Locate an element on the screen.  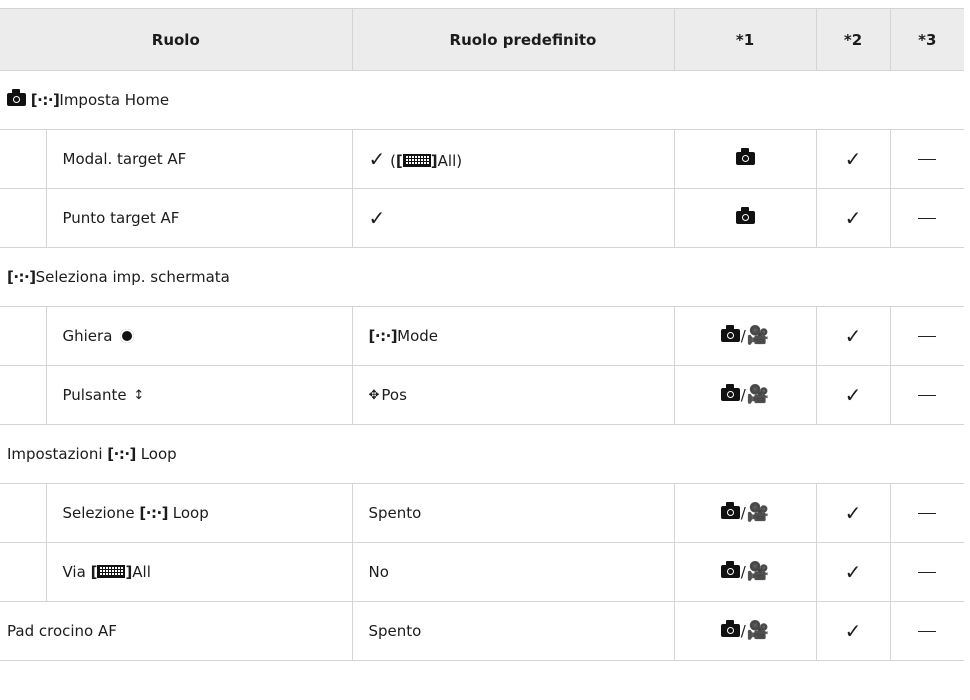
table-header-row: Ruolo Ruolo predefinito *1 *2 *3 is located at coordinates (482, 39).